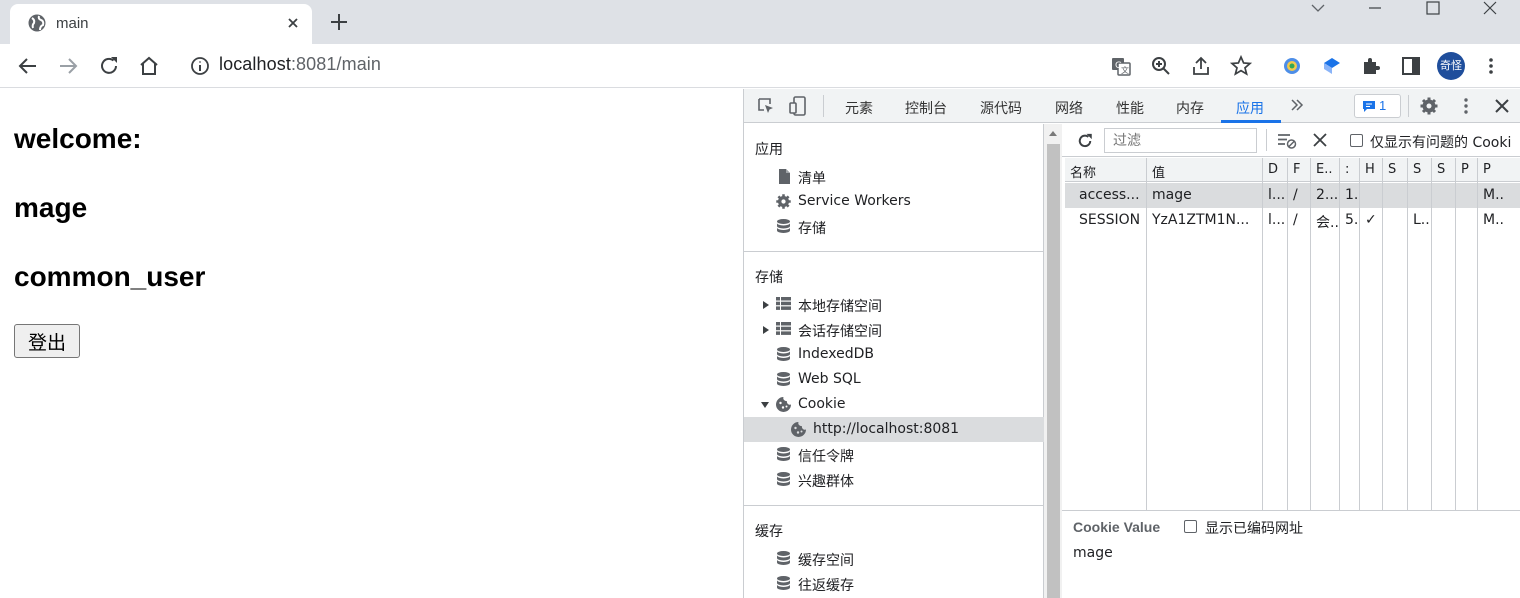  I want to click on logout-button: 登出, so click(47, 341).